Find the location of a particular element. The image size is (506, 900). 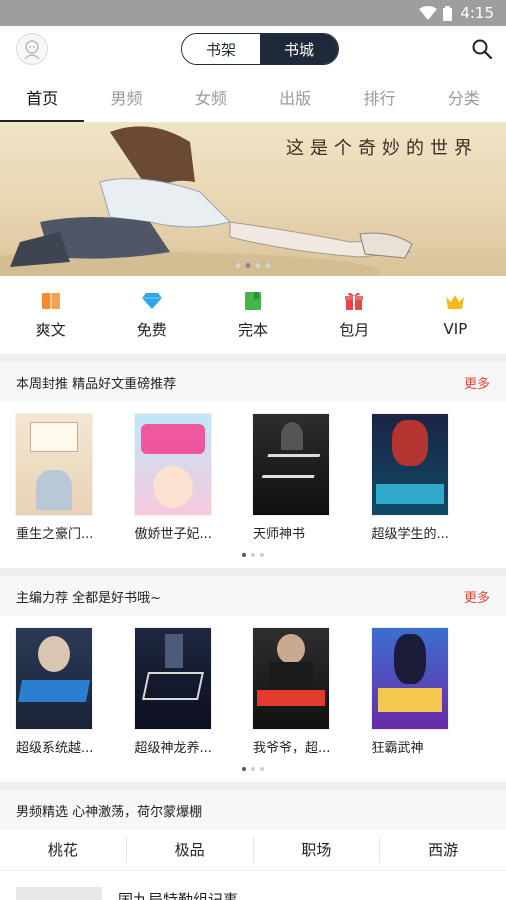

section-header: 本周封推 精品好文重磅推荐 更多 is located at coordinates (253, 382).